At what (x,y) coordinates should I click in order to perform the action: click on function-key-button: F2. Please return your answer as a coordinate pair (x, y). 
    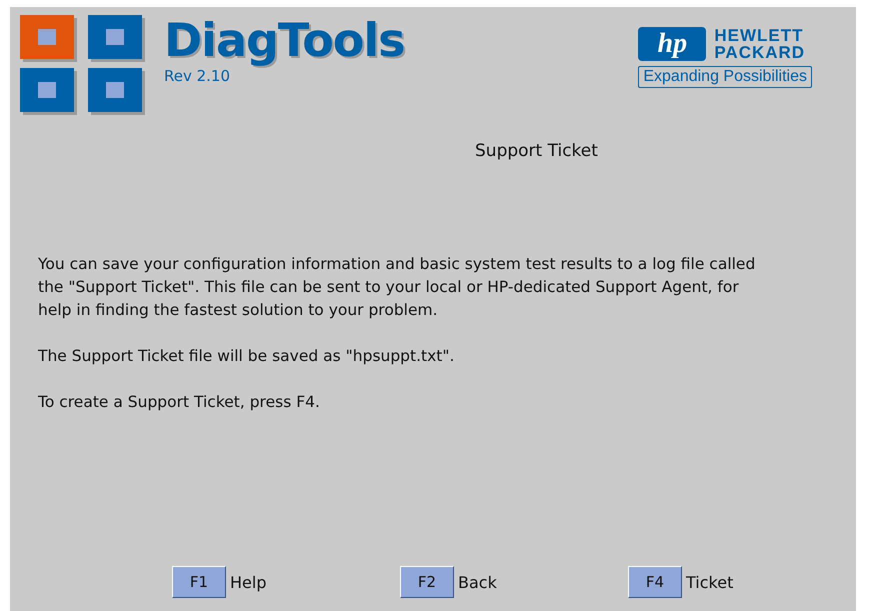
    Looking at the image, I should click on (427, 582).